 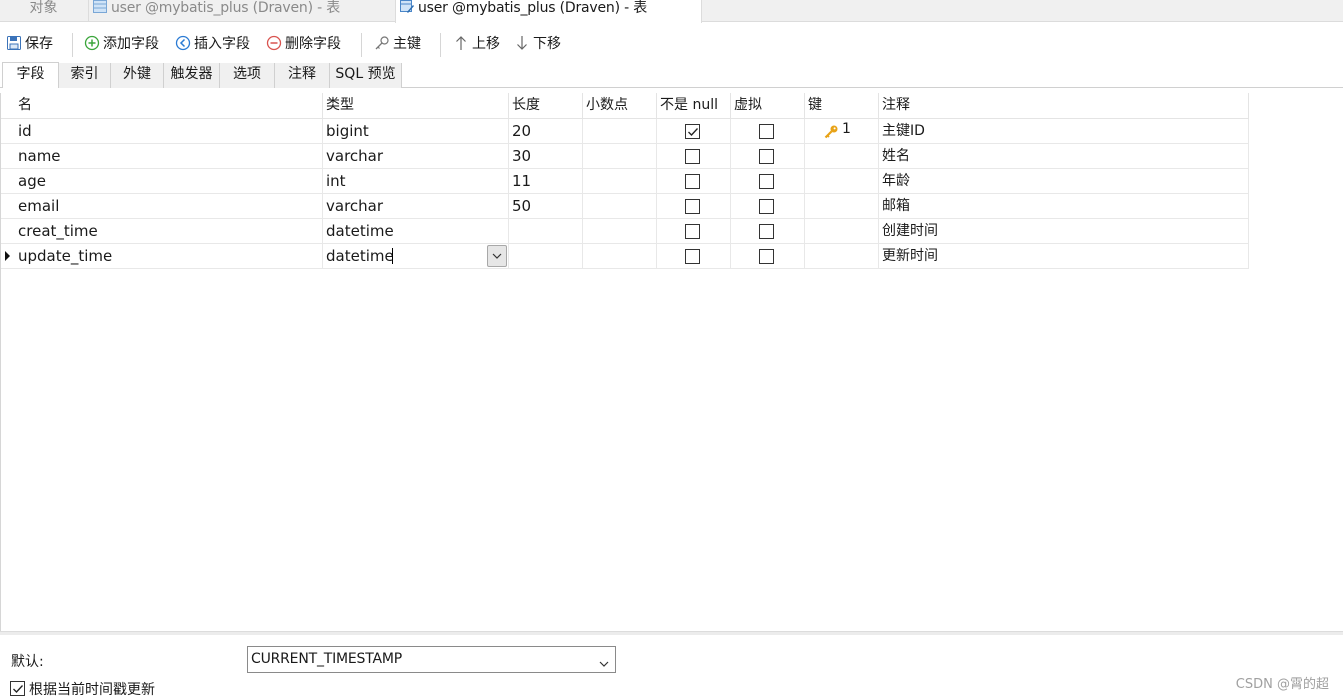 I want to click on type-dropdown-button, so click(x=497, y=256).